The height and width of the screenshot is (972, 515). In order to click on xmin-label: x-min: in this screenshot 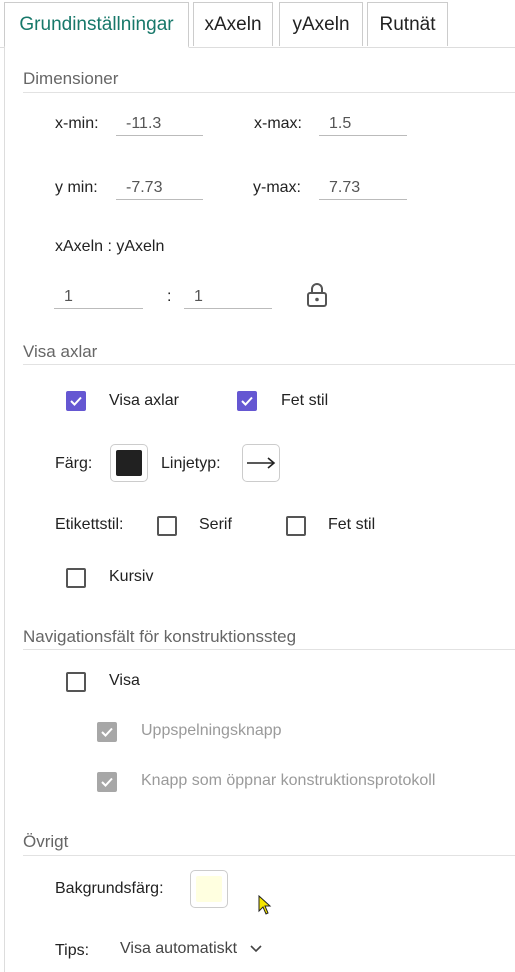, I will do `click(77, 123)`.